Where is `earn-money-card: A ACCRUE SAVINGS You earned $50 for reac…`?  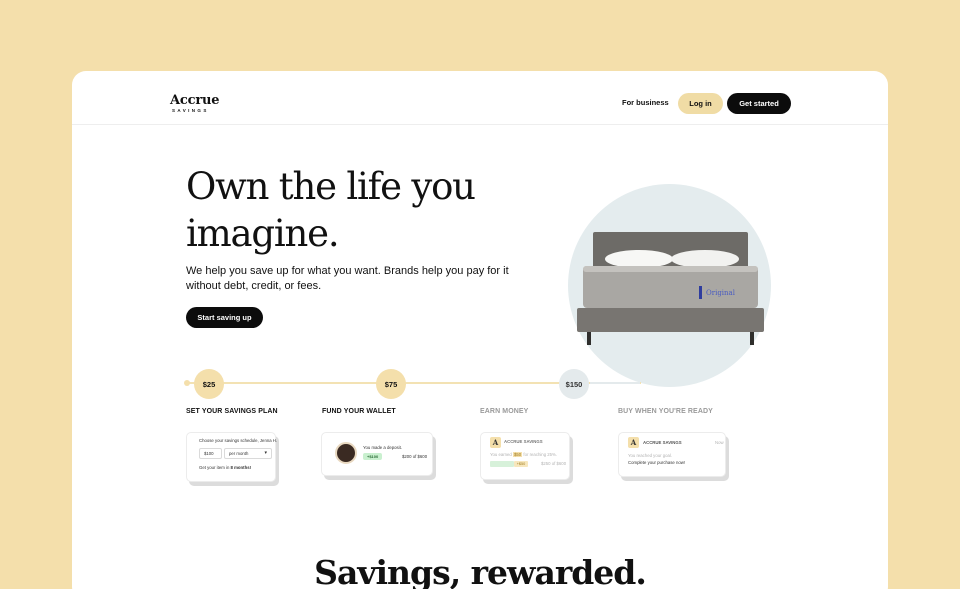 earn-money-card: A ACCRUE SAVINGS You earned $50 for reac… is located at coordinates (525, 456).